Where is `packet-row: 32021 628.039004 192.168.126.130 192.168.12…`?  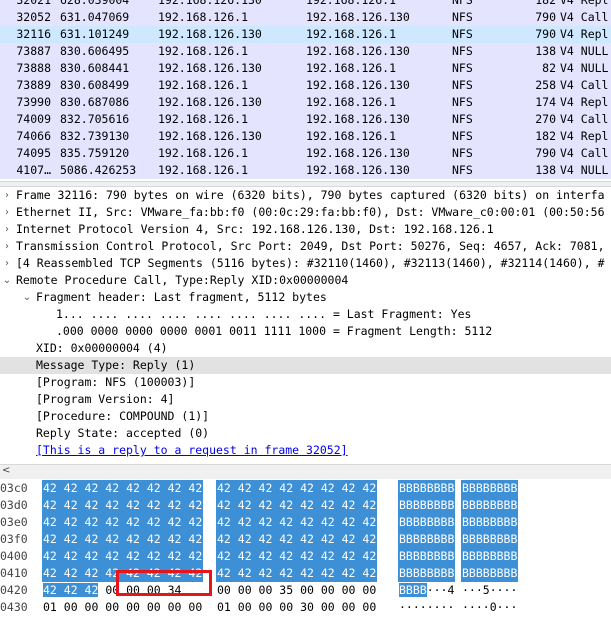 packet-row: 32021 628.039004 192.168.126.130 192.168.12… is located at coordinates (305, 4).